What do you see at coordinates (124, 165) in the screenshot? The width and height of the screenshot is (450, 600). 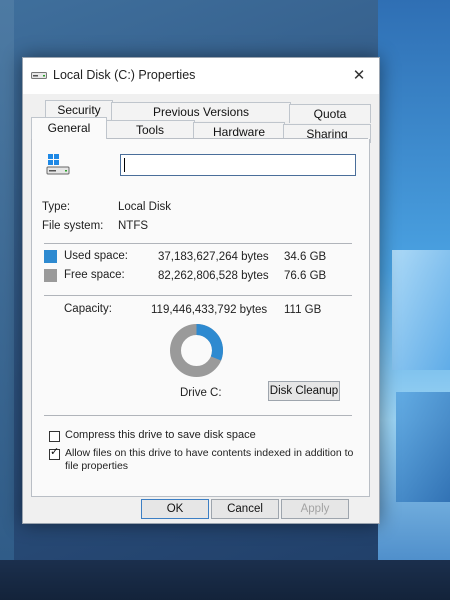 I see `text-caret` at bounding box center [124, 165].